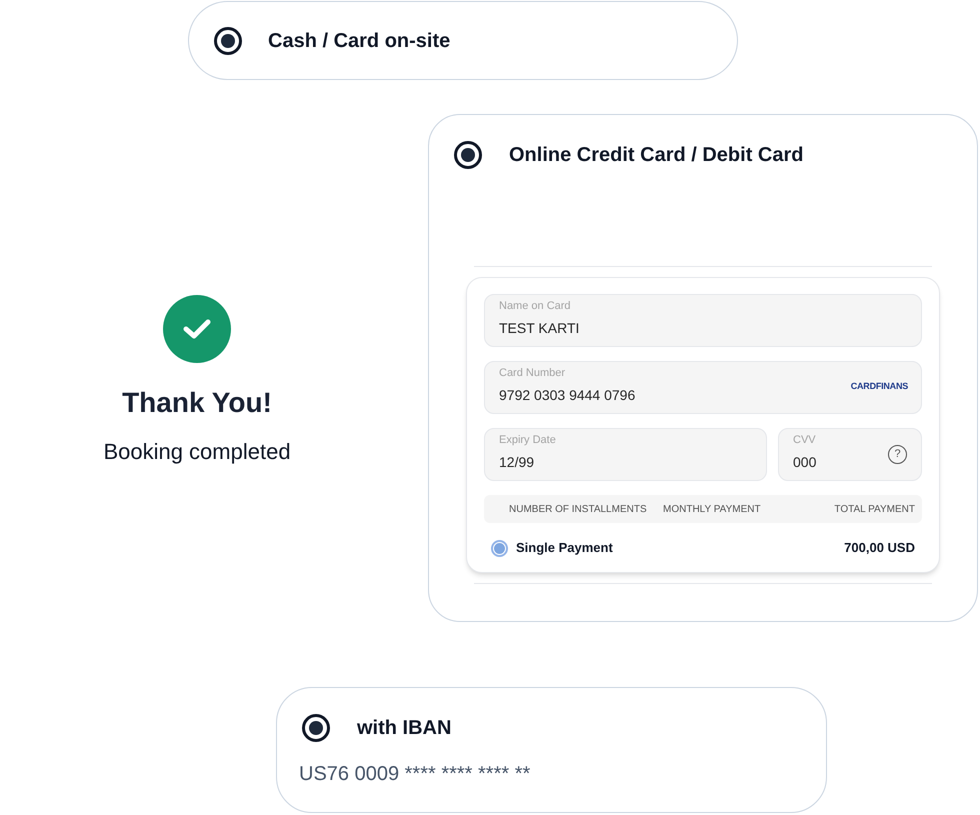 The width and height of the screenshot is (980, 815). What do you see at coordinates (625, 454) in the screenshot?
I see `input-field: Expiry Date 12/99` at bounding box center [625, 454].